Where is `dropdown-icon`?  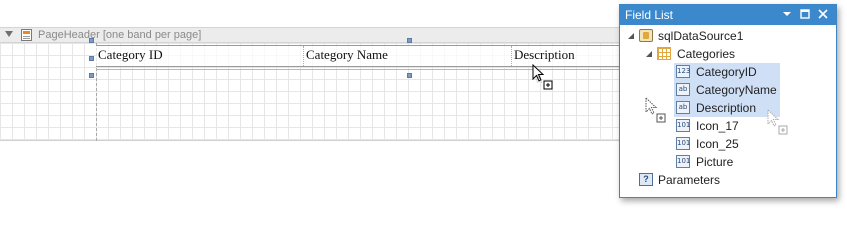 dropdown-icon is located at coordinates (787, 14).